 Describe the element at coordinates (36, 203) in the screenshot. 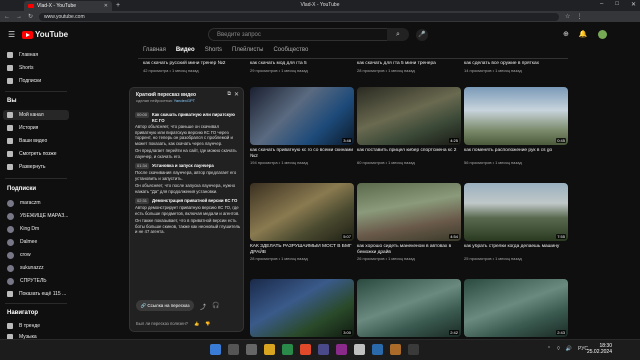

I see `sidebar-sub: maraczm` at that location.